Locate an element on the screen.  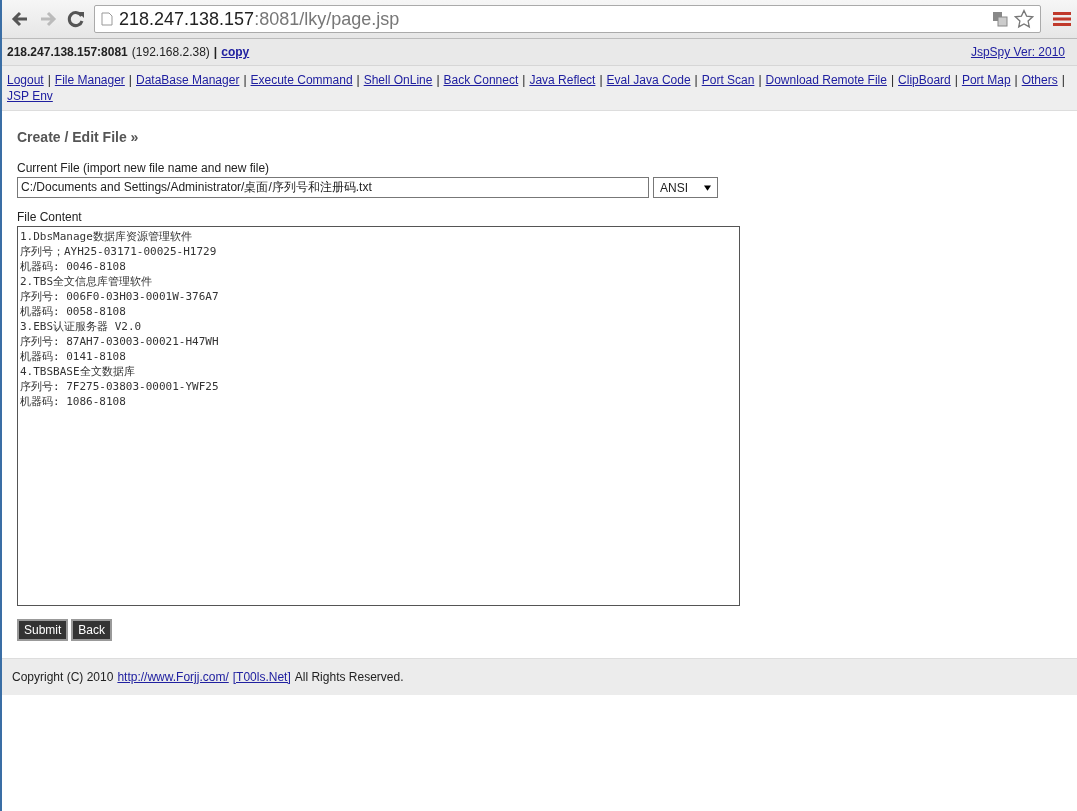
text-line: 机器码: 0058-8108 is located at coordinates (73, 311).